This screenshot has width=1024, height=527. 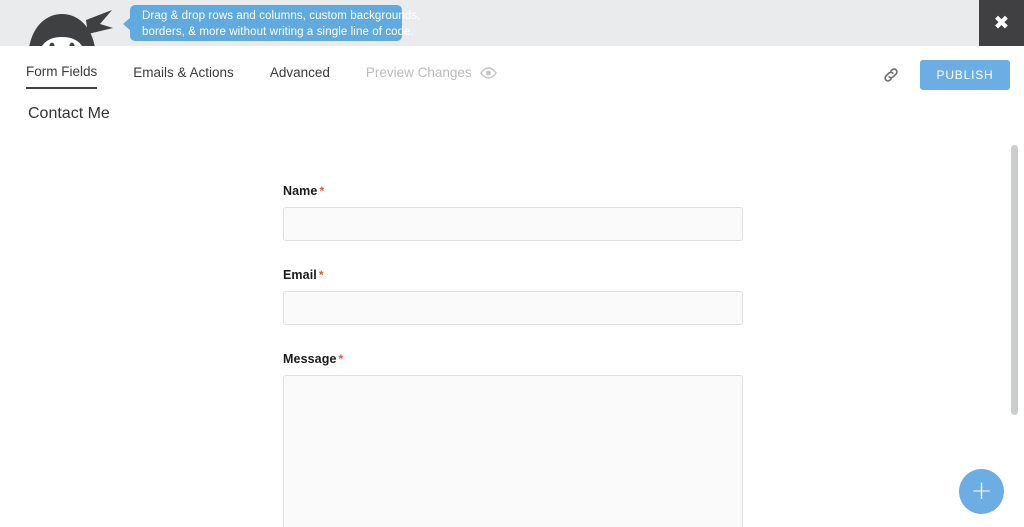 I want to click on close-icon: ✖, so click(x=1001, y=22).